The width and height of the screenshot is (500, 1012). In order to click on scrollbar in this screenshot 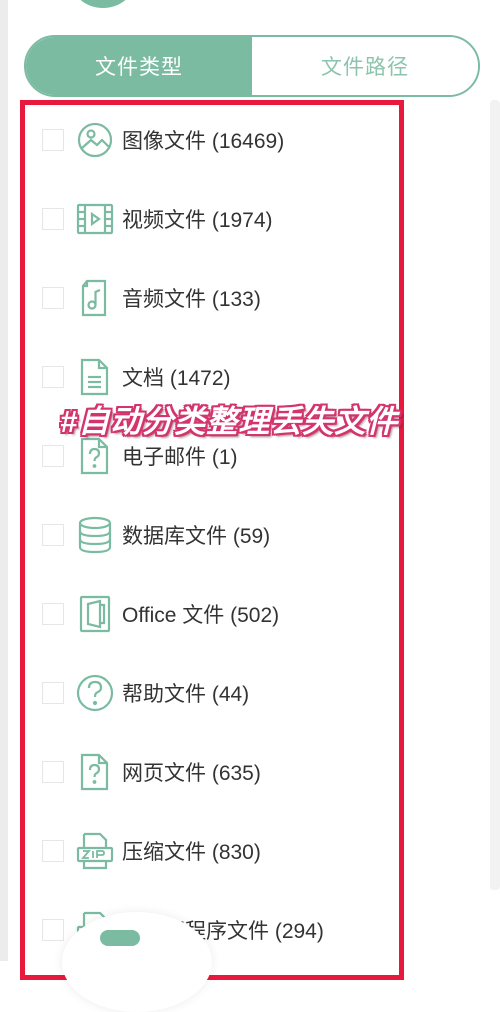, I will do `click(495, 495)`.